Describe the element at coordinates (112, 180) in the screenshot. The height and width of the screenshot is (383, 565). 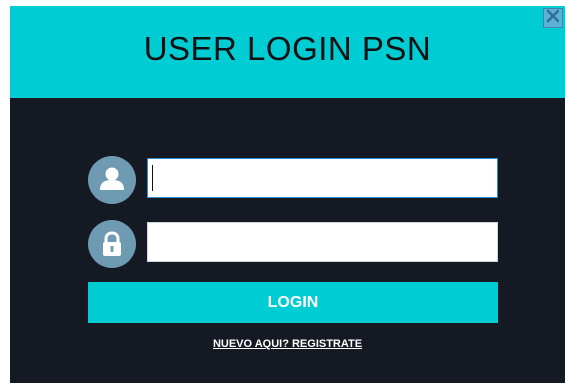
I see `user-icon` at that location.